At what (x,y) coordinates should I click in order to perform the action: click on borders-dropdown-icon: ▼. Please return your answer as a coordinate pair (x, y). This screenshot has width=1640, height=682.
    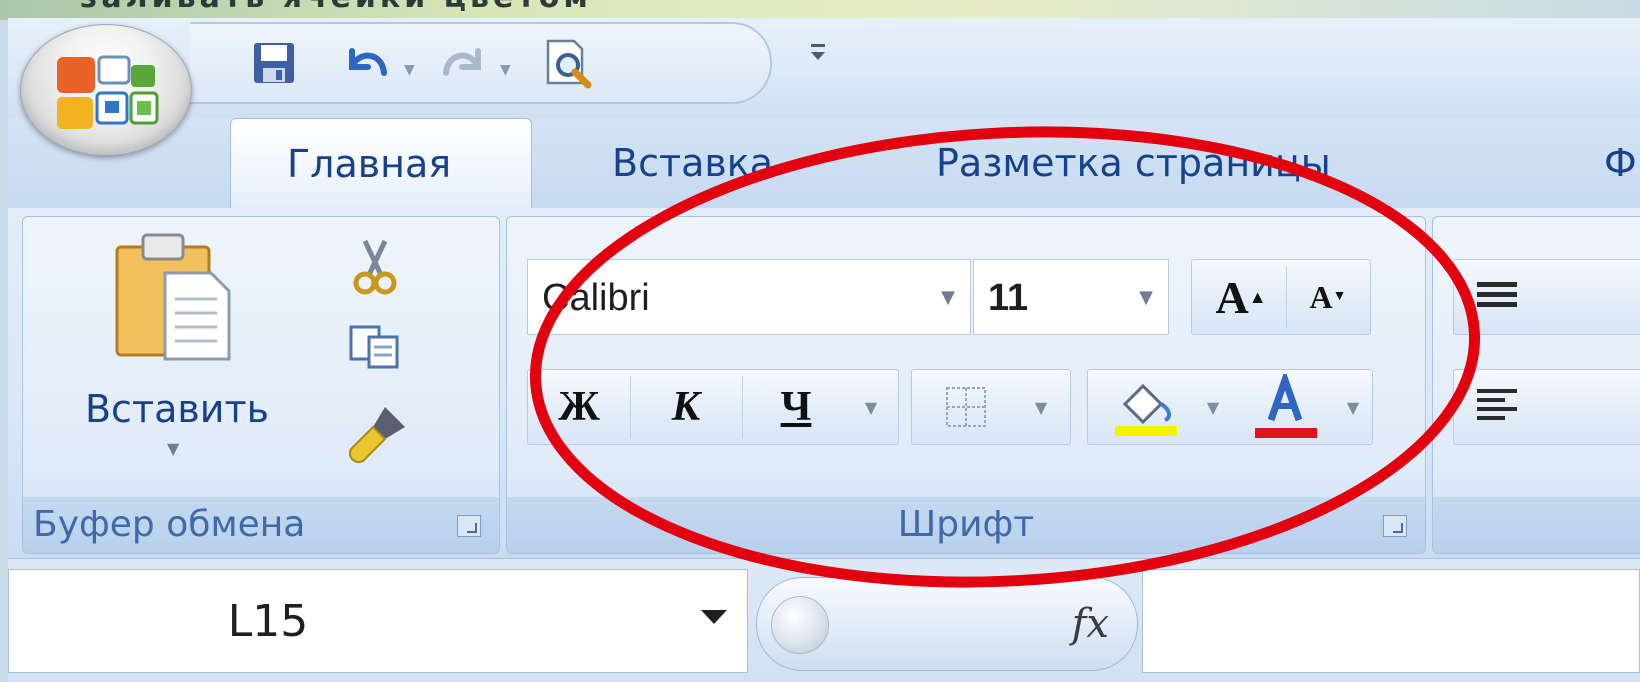
    Looking at the image, I should click on (1041, 407).